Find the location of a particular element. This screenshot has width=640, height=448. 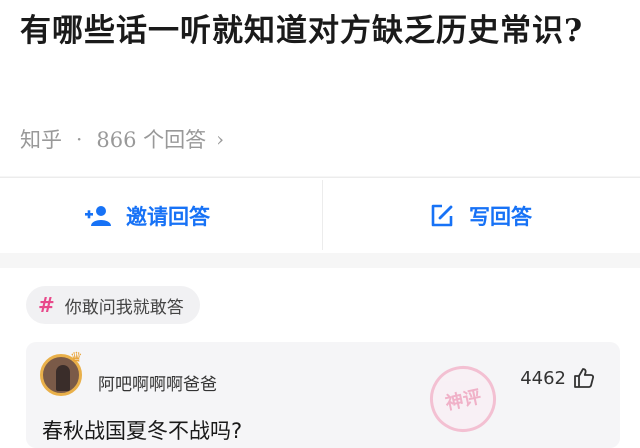

topic-tag: # 你敢问我就敢答 is located at coordinates (113, 305).